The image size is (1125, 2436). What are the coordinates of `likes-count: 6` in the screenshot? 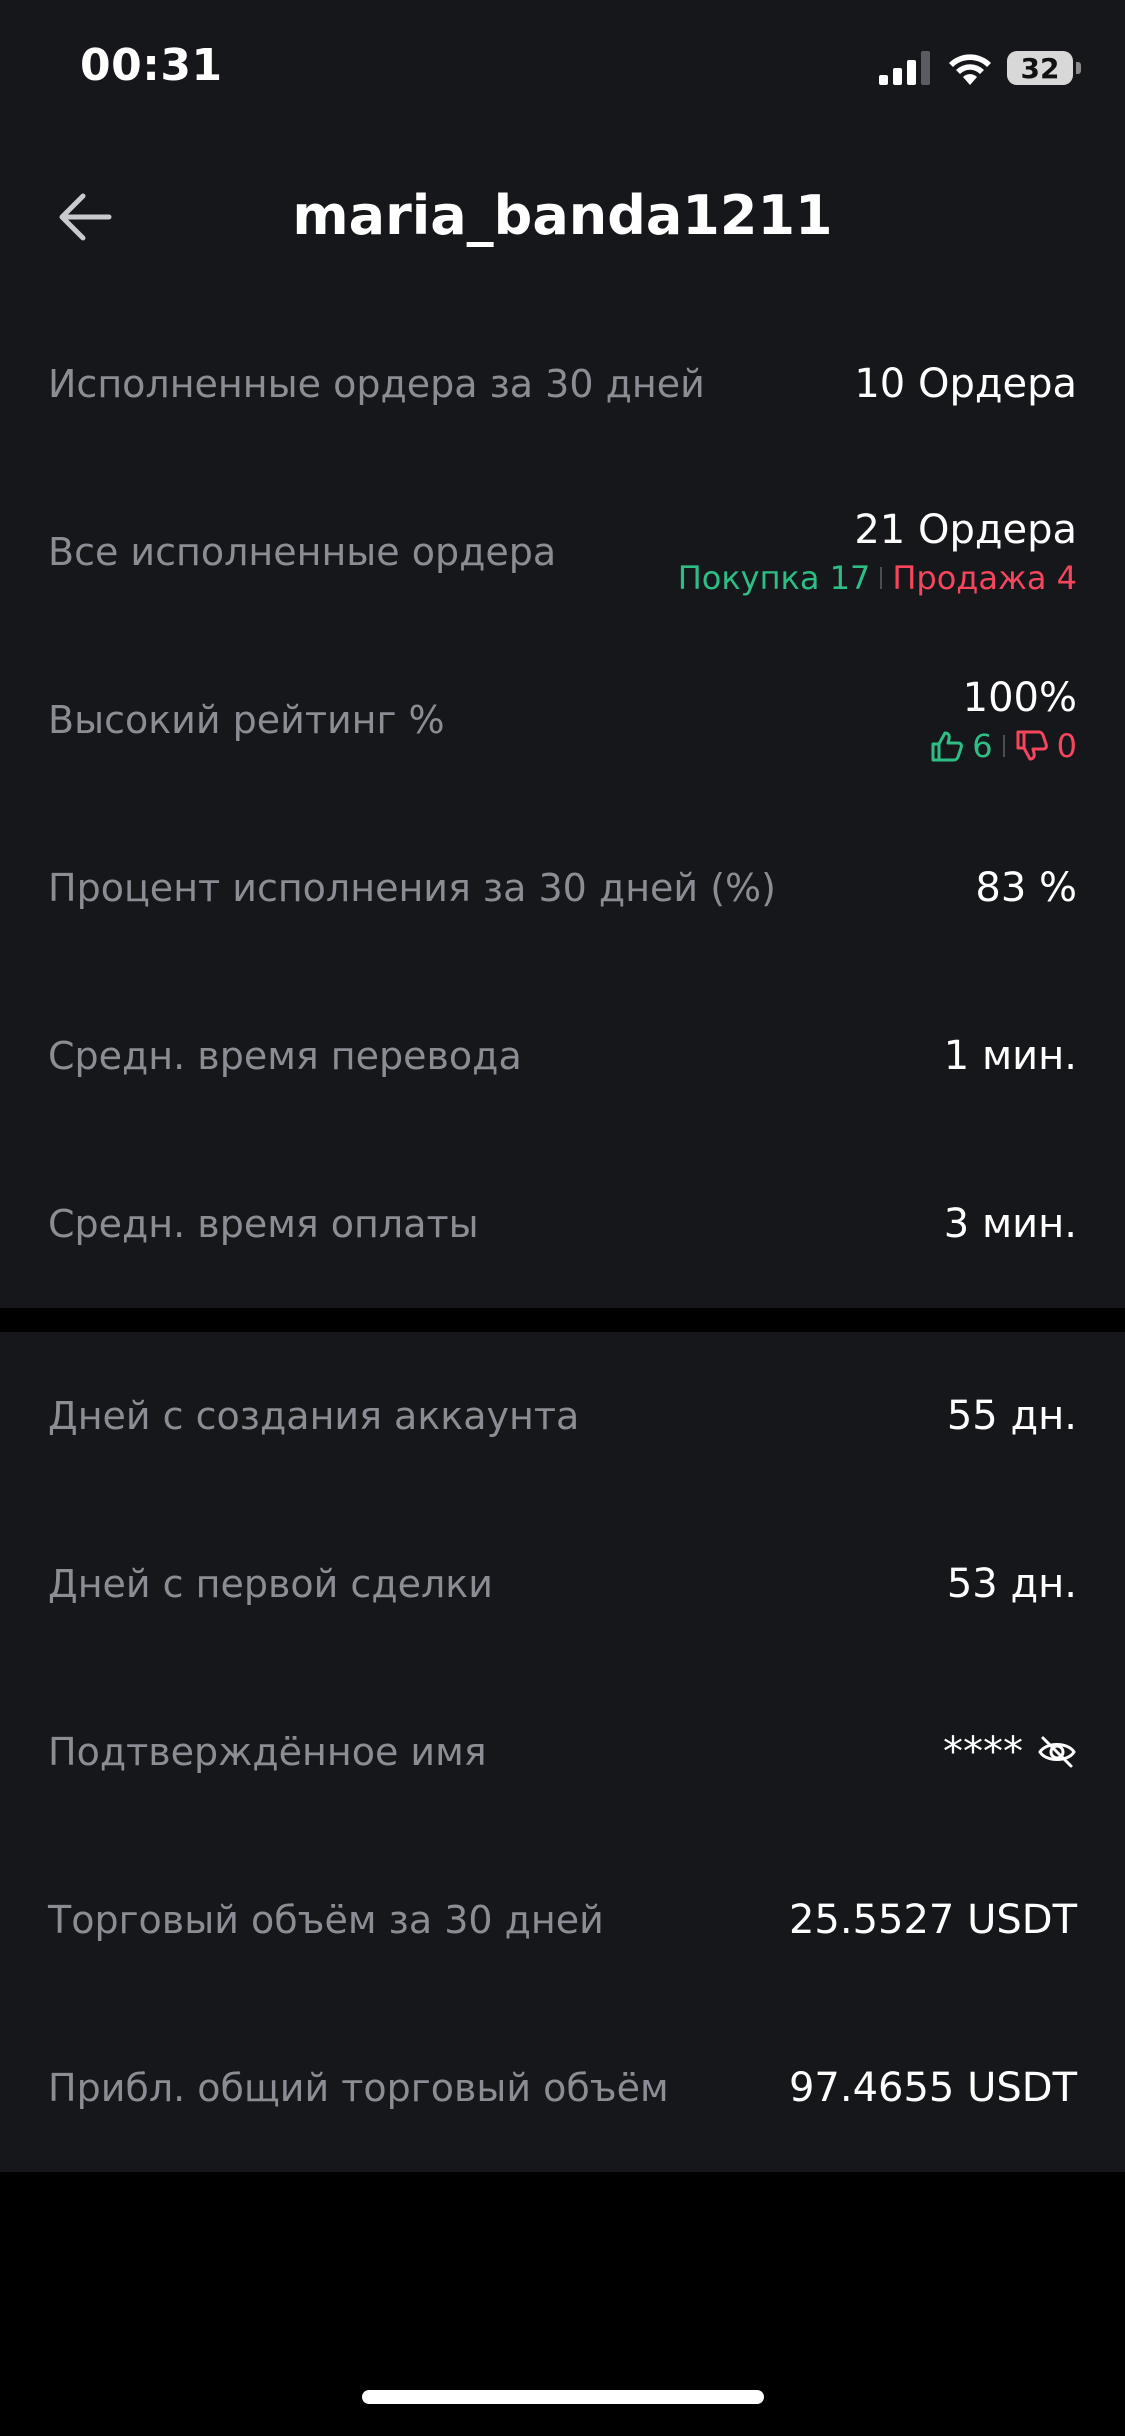 It's located at (982, 746).